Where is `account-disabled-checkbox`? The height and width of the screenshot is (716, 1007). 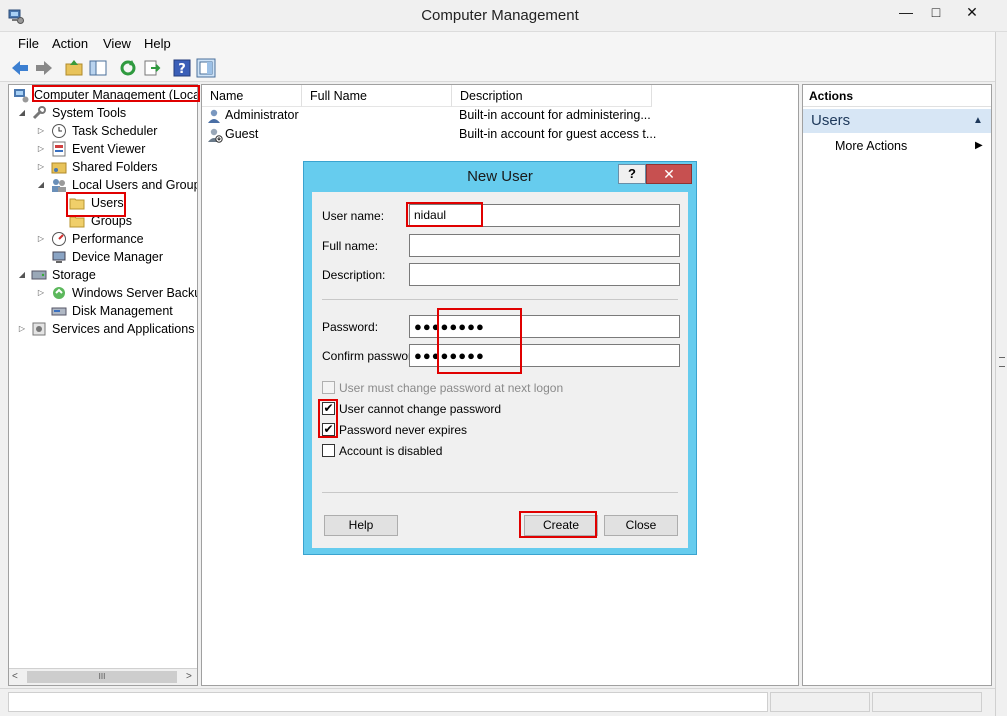
account-disabled-checkbox is located at coordinates (328, 450).